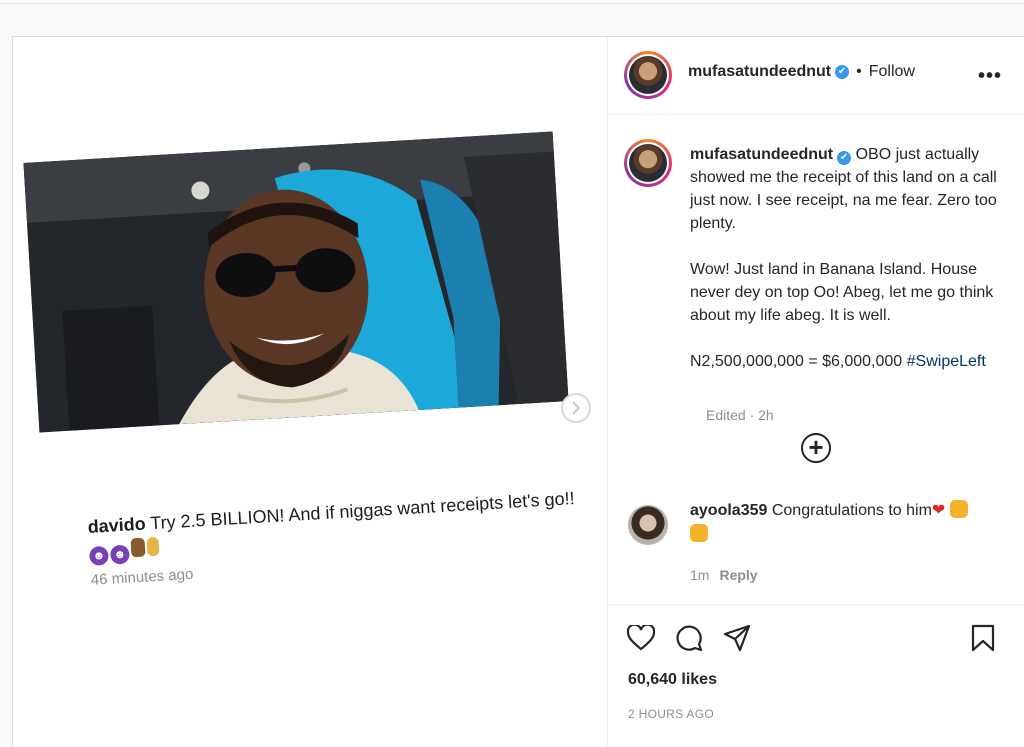  What do you see at coordinates (153, 546) in the screenshot?
I see `foot-emoji-icon` at bounding box center [153, 546].